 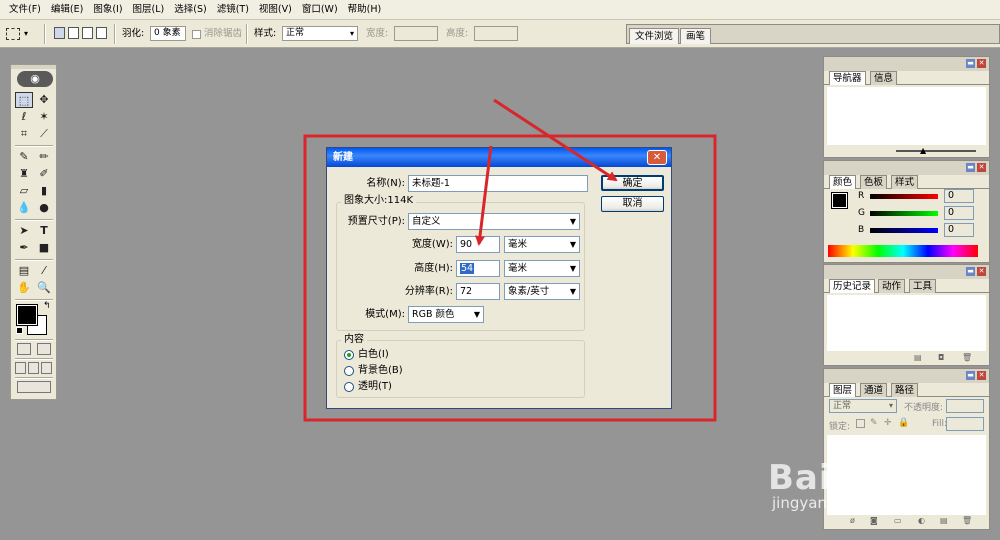 I want to click on watermark-logo: Bai du 经验, so click(x=873, y=478).